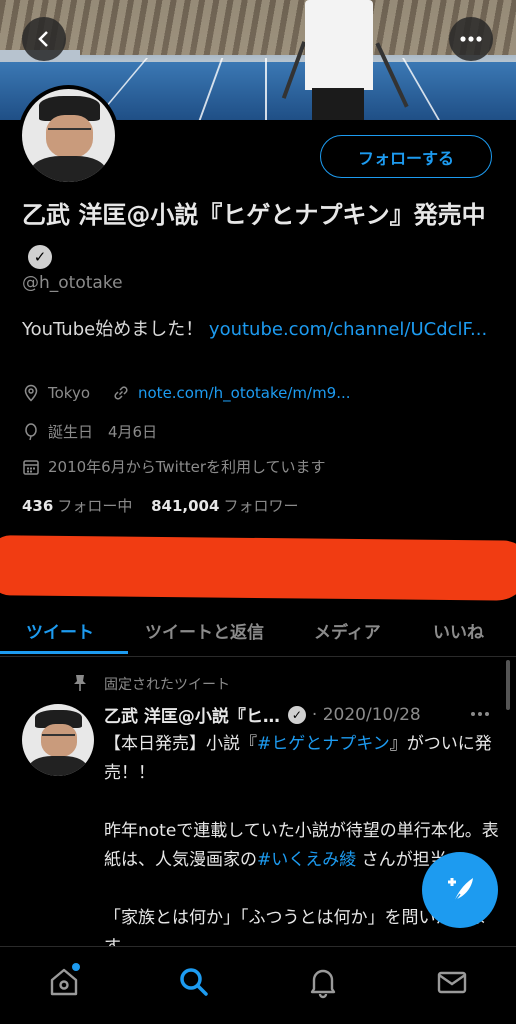  Describe the element at coordinates (95, 506) in the screenshot. I see `following-label: フォロー中` at that location.